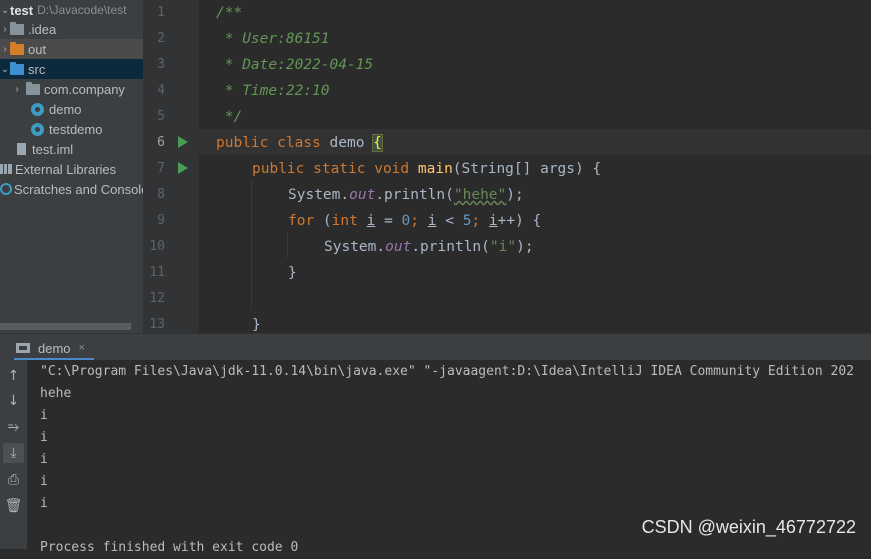 The height and width of the screenshot is (559, 871). What do you see at coordinates (406, 221) in the screenshot?
I see `number-literal: 0` at bounding box center [406, 221].